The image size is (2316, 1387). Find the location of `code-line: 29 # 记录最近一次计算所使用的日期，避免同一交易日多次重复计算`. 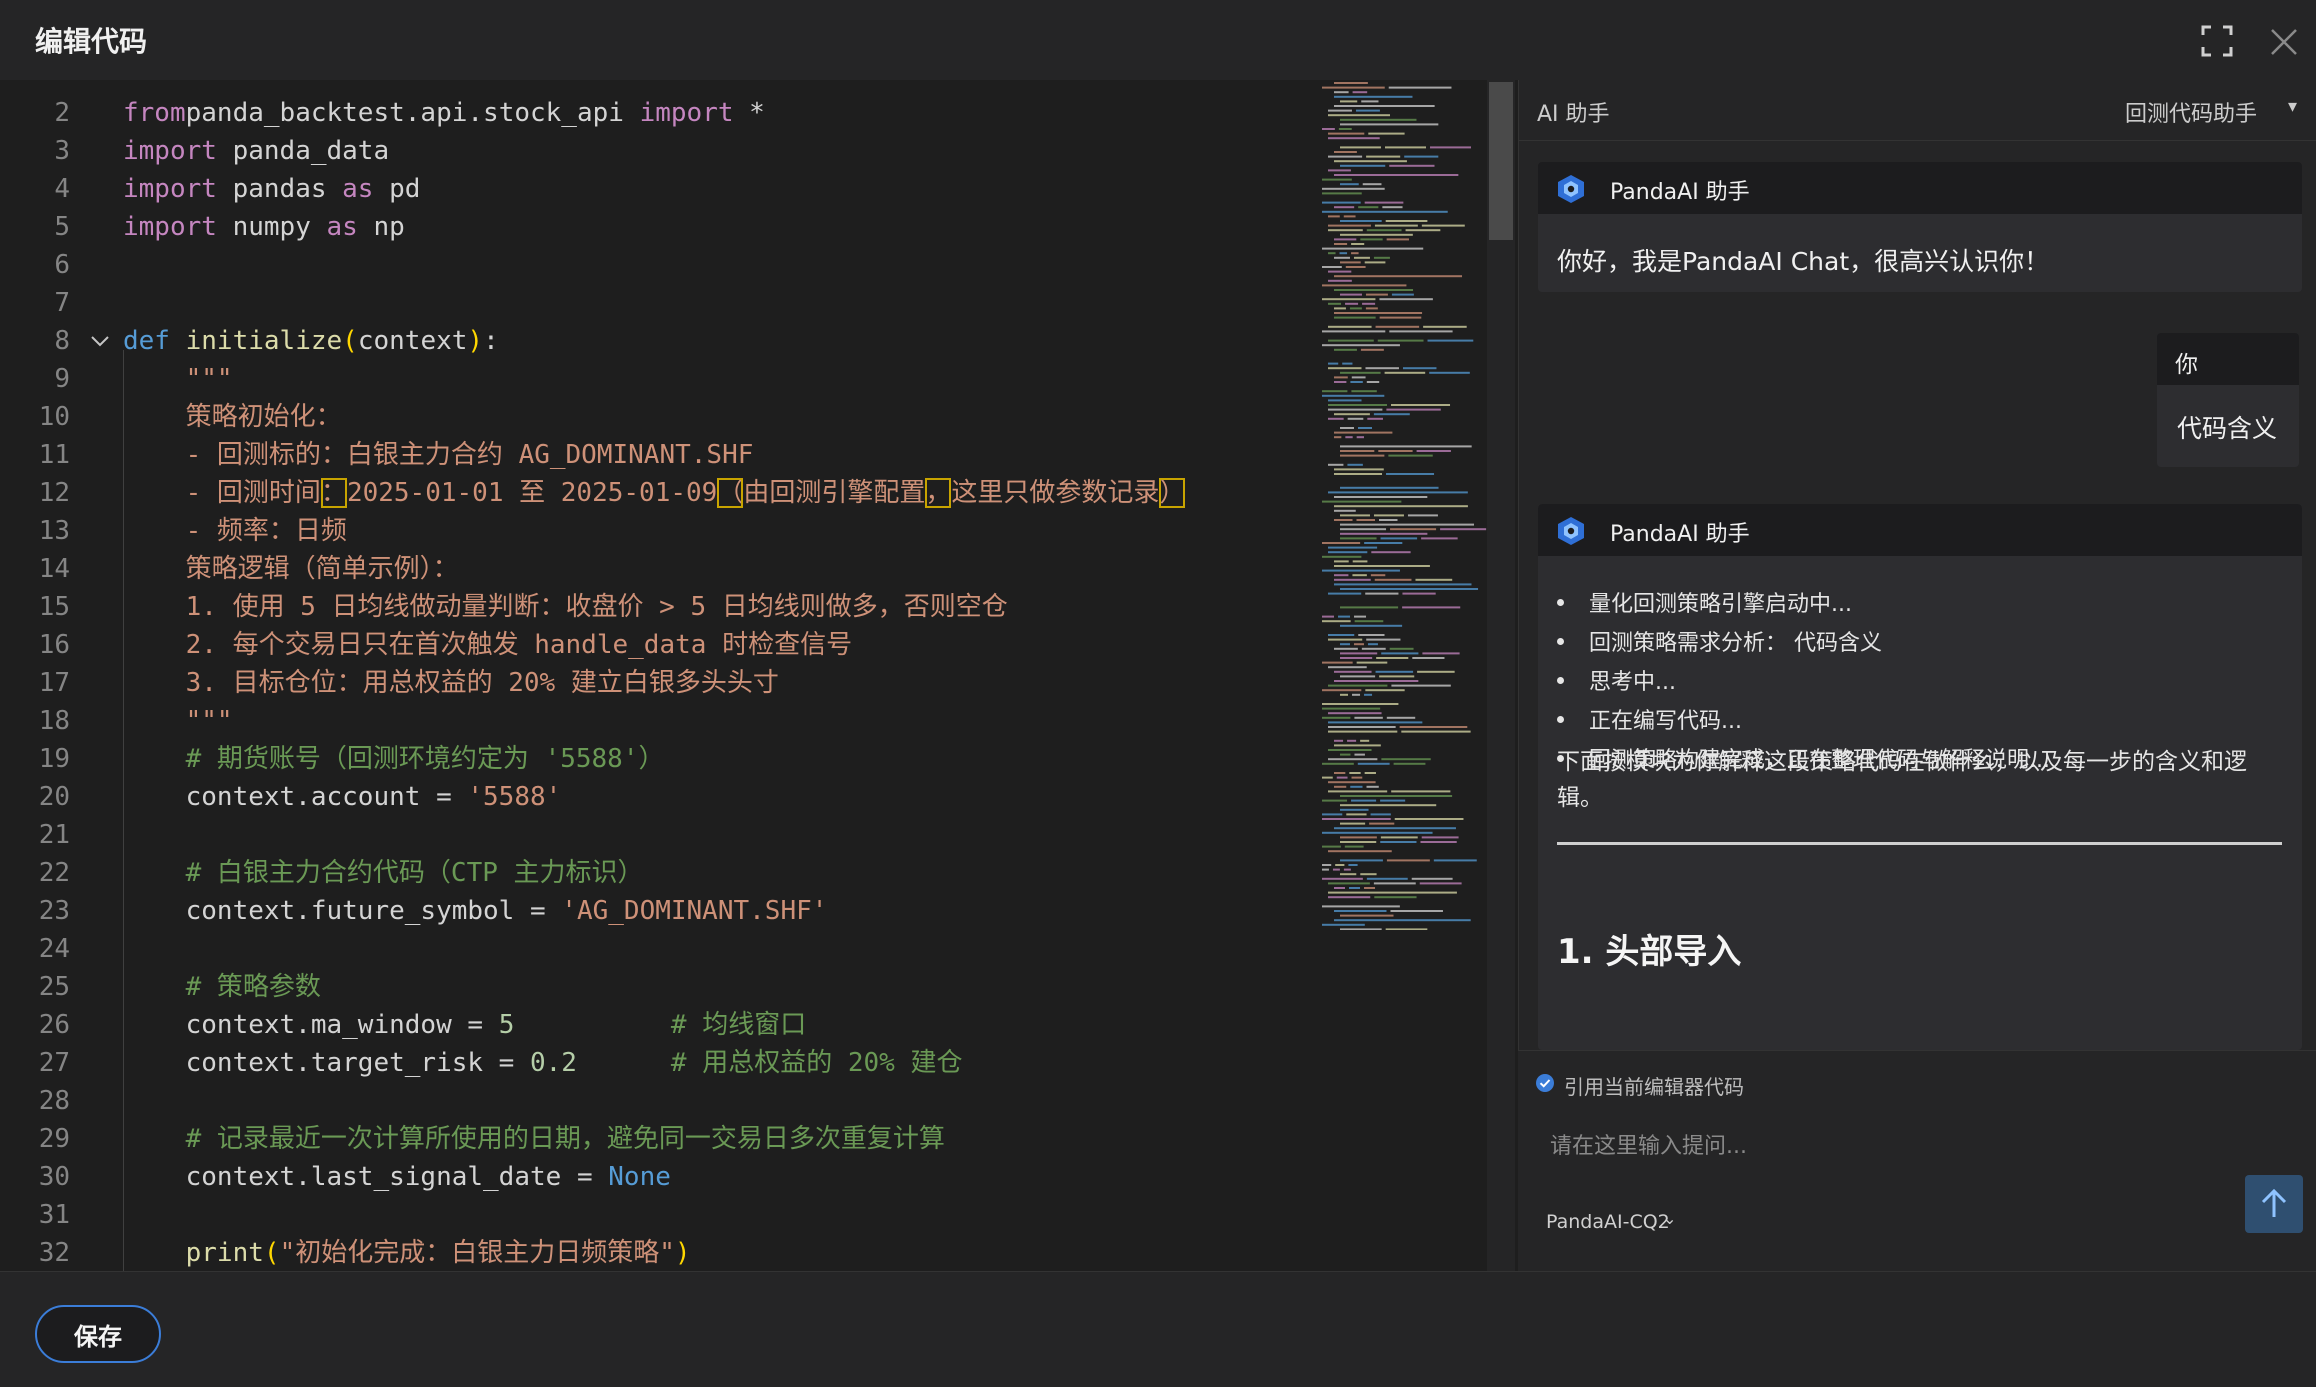

code-line: 29 # 记录最近一次计算所使用的日期，避免同一交易日多次重复计算 is located at coordinates (655, 1139).